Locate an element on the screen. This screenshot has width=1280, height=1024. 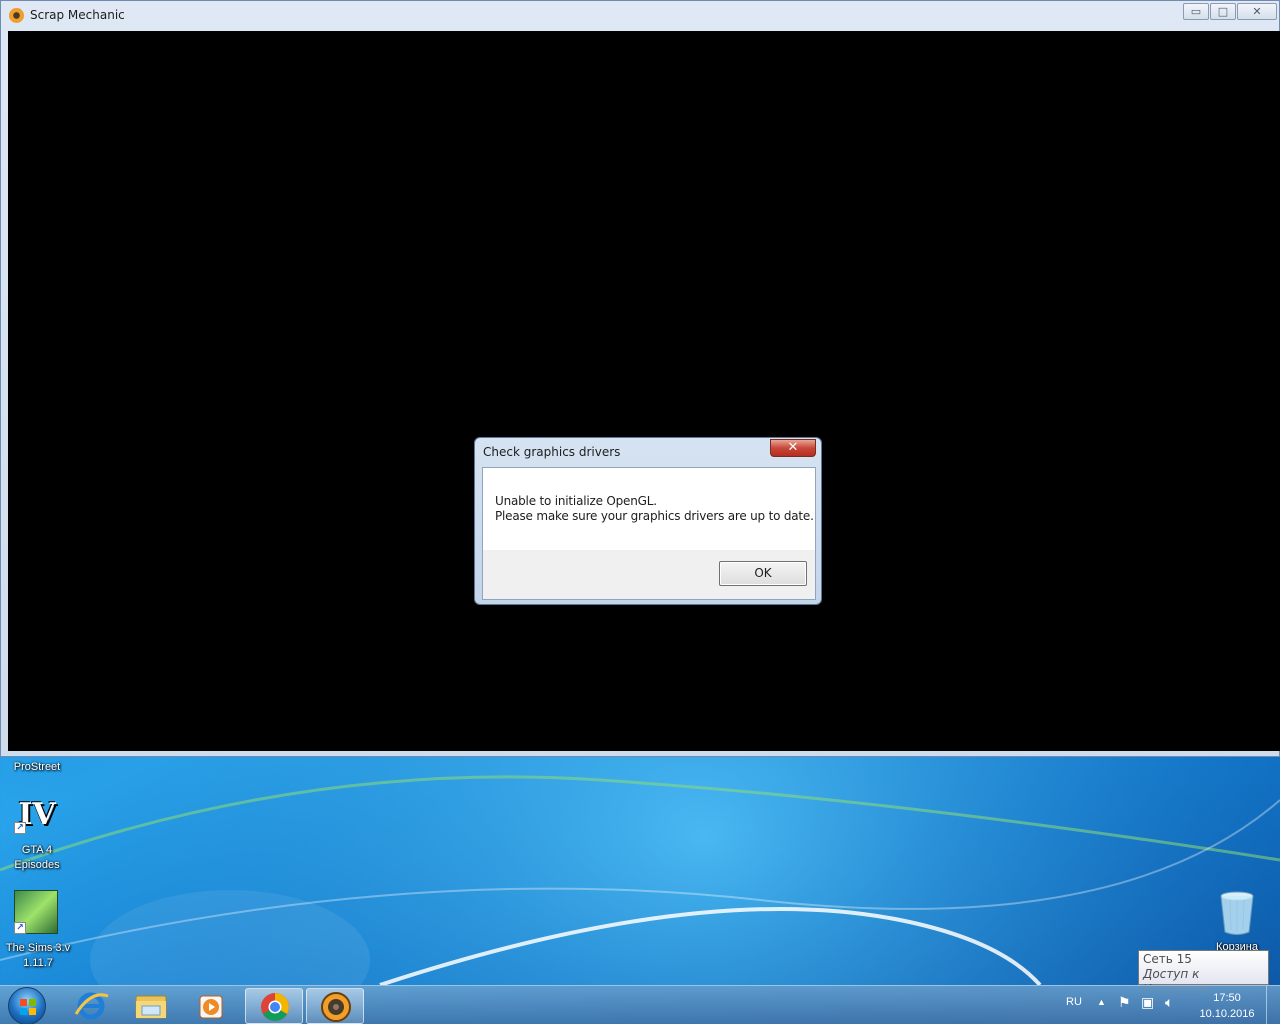
internet-explorer-icon is located at coordinates (91, 1006).